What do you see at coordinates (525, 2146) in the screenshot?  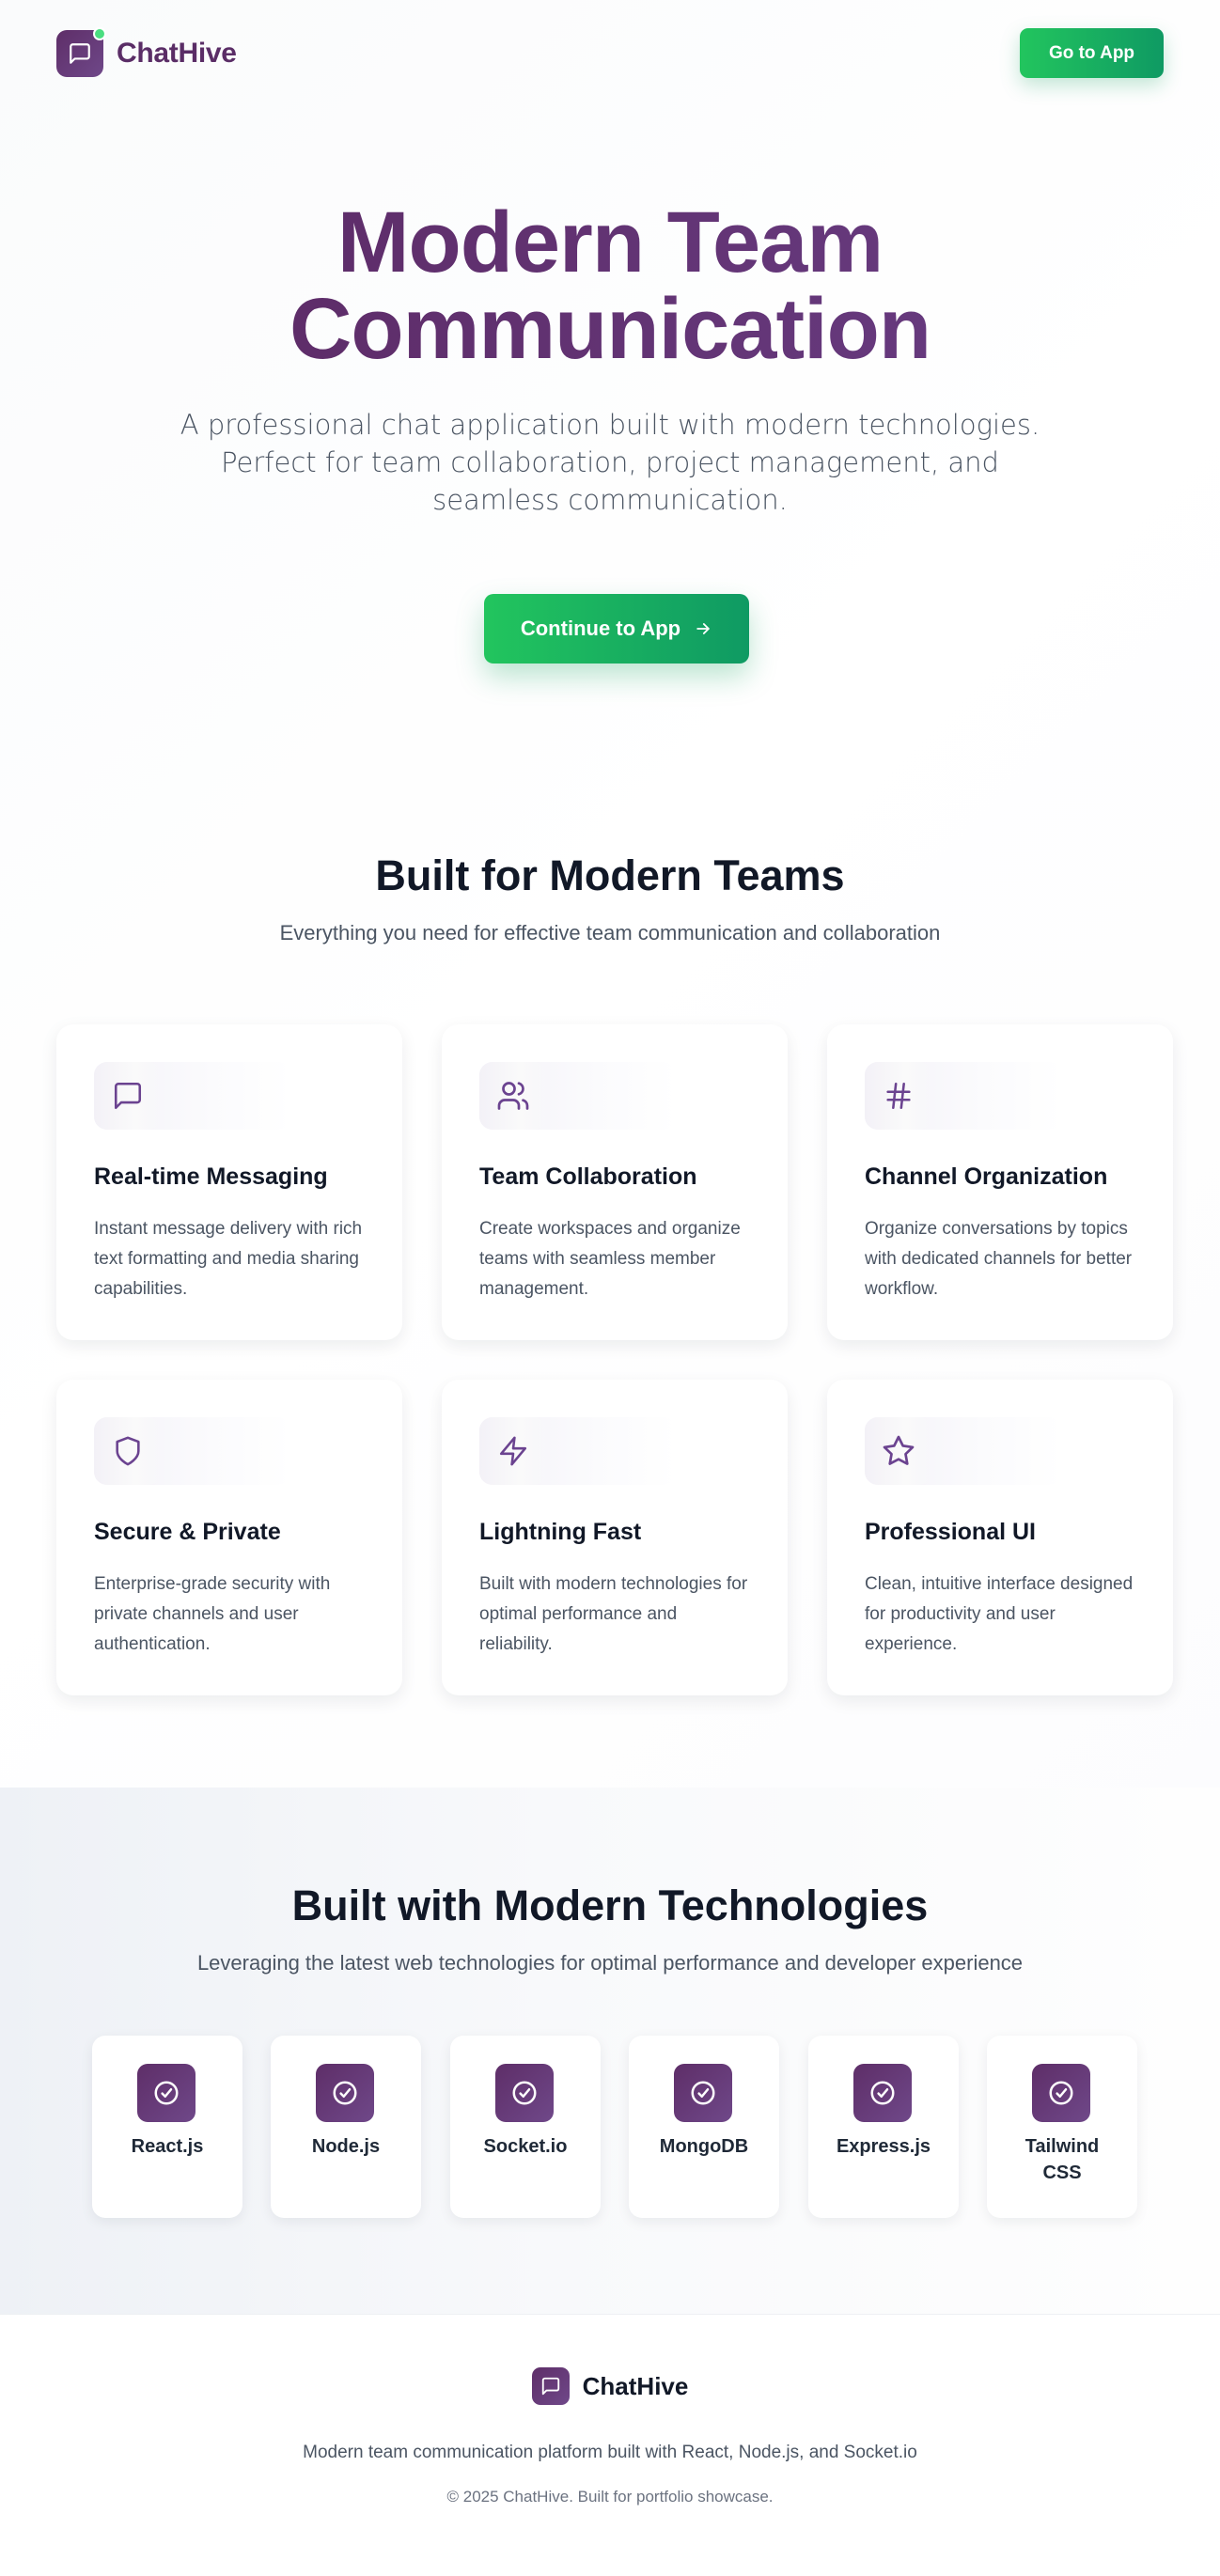 I see `tech-label: Socket.io` at bounding box center [525, 2146].